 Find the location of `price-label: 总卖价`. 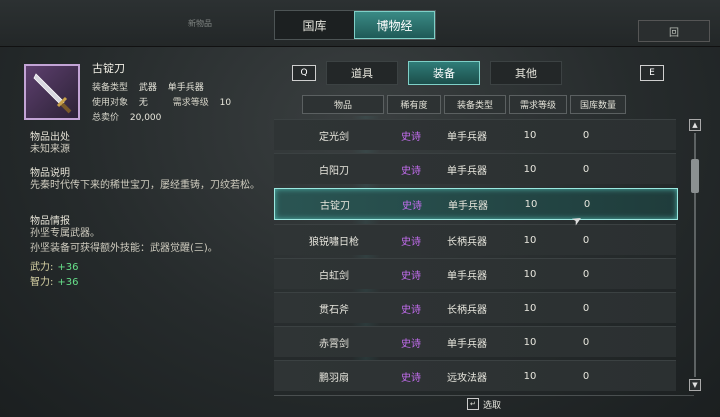

price-label: 总卖价 is located at coordinates (106, 118).